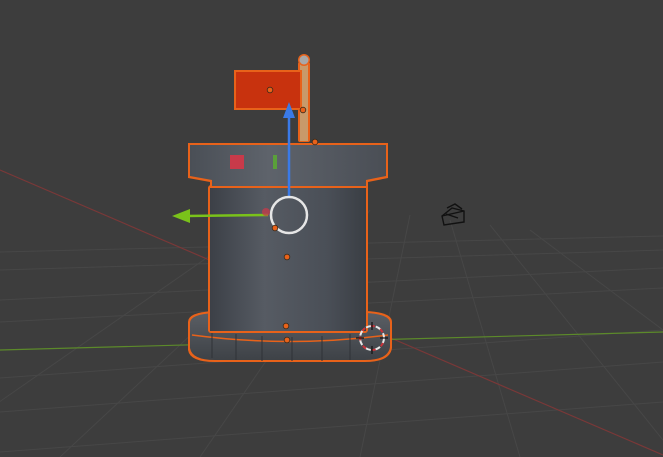  Describe the element at coordinates (453, 214) in the screenshot. I see `camera-icon` at that location.